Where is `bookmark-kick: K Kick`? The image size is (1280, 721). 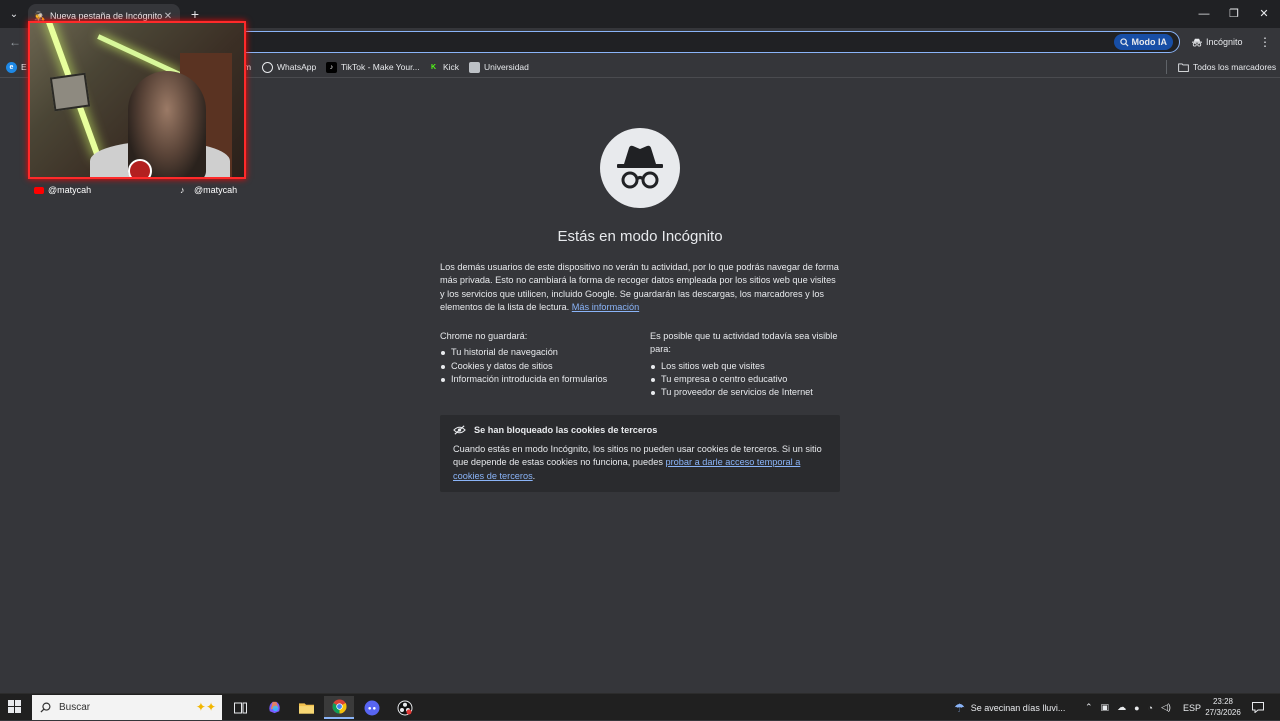
bookmark-kick: K Kick is located at coordinates (443, 67).